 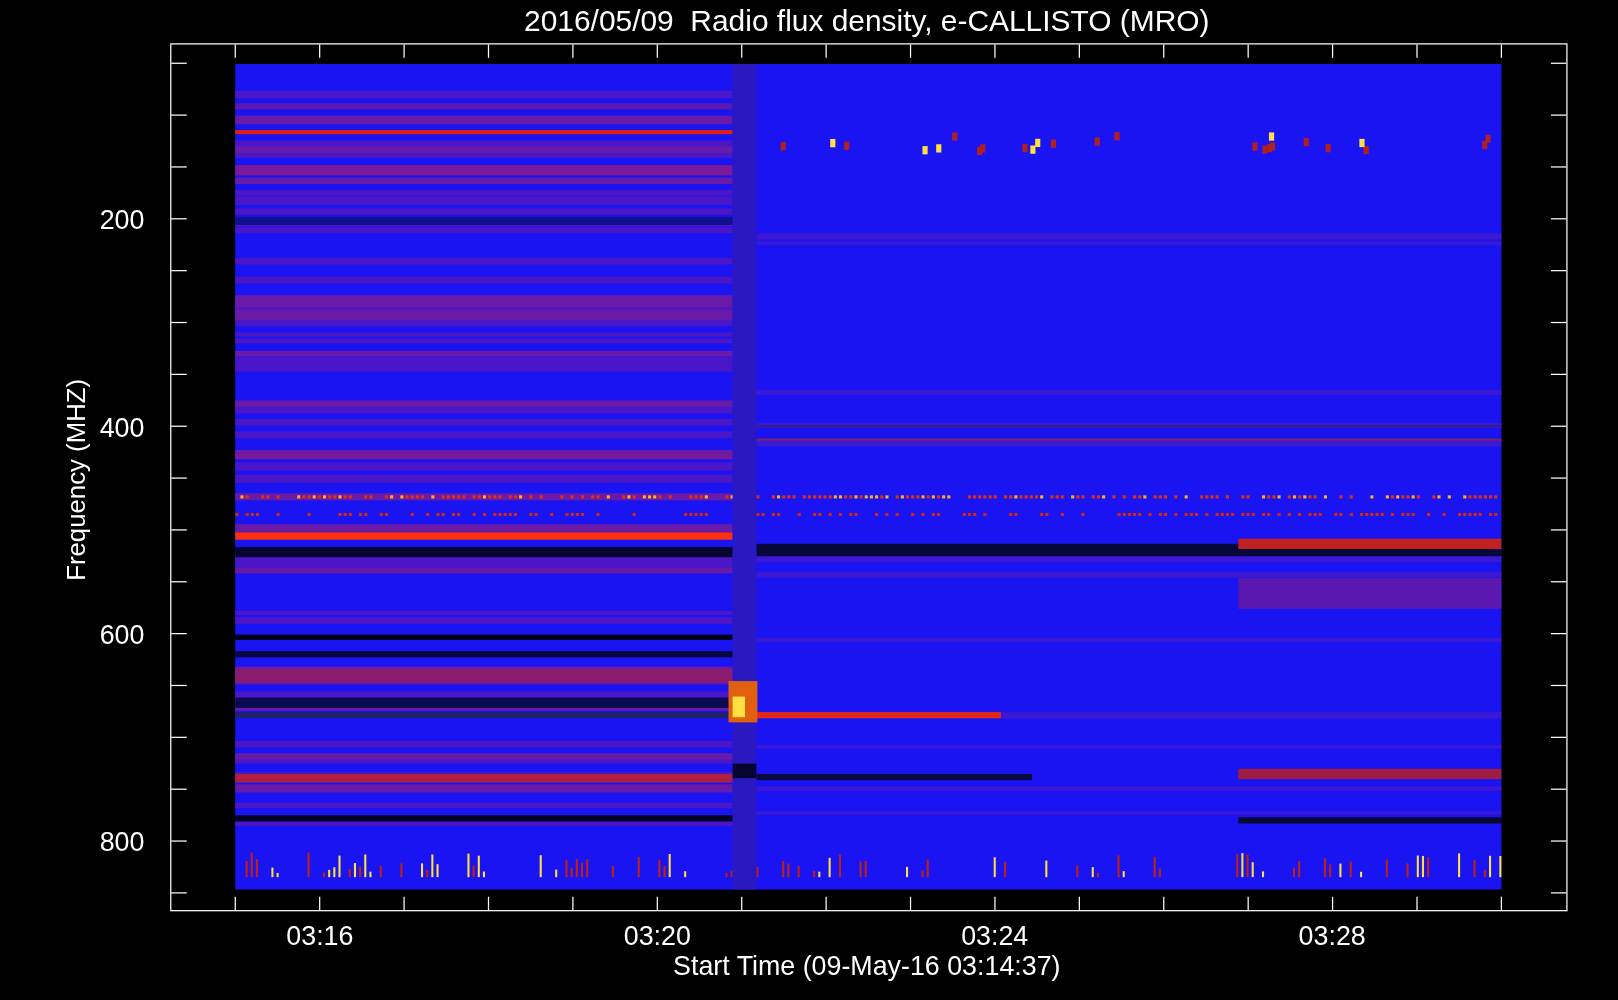 What do you see at coordinates (867, 966) in the screenshot?
I see `x-axis-title: Start Time (09-May-16 03:14:37)` at bounding box center [867, 966].